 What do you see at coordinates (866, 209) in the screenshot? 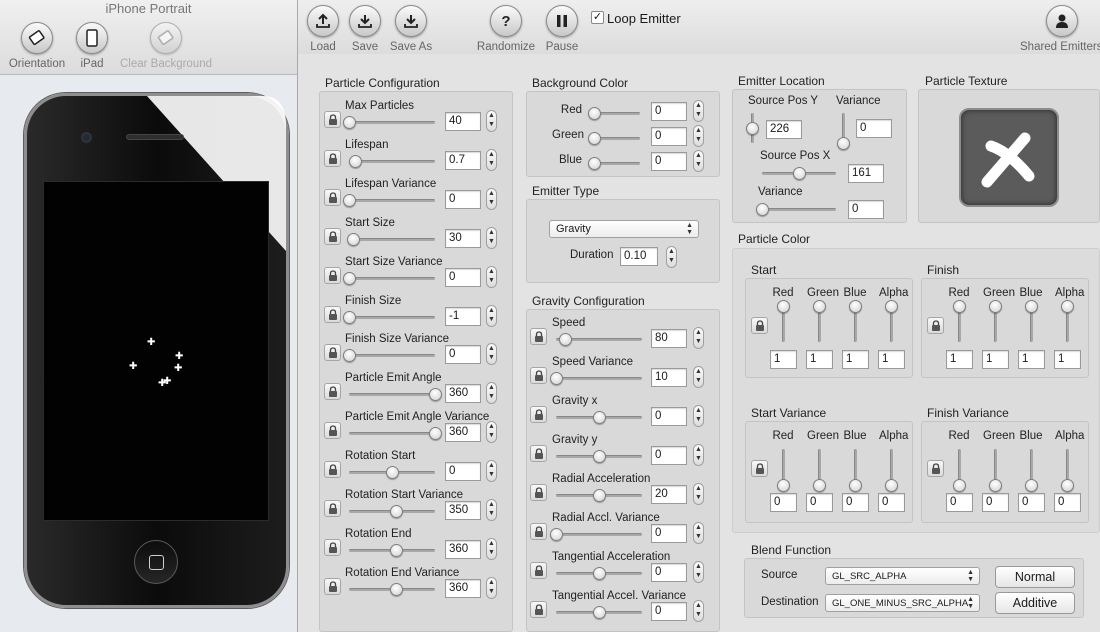
I see `variance-x-field: 0` at bounding box center [866, 209].